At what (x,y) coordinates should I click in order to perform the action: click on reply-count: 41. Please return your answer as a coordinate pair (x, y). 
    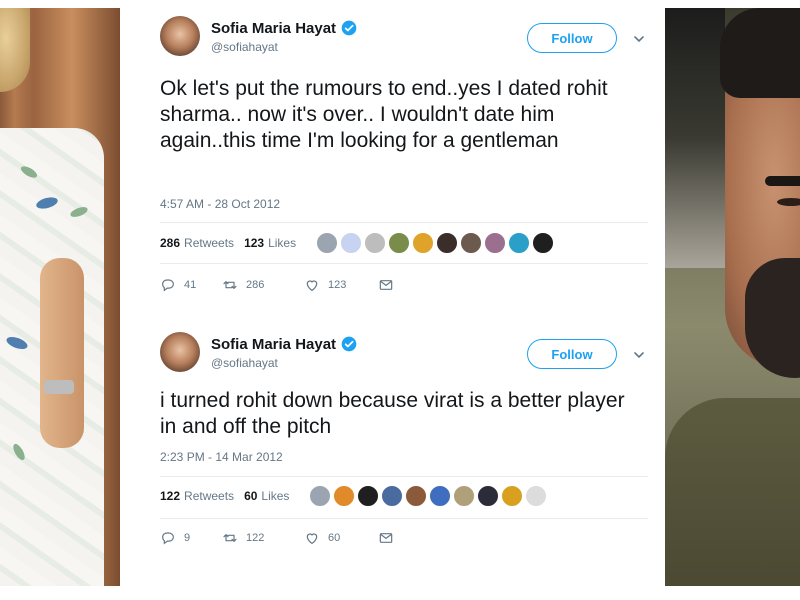
    Looking at the image, I should click on (190, 285).